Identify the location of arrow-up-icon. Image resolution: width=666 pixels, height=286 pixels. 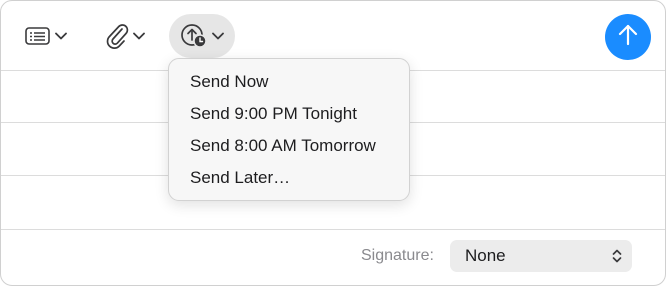
(628, 37).